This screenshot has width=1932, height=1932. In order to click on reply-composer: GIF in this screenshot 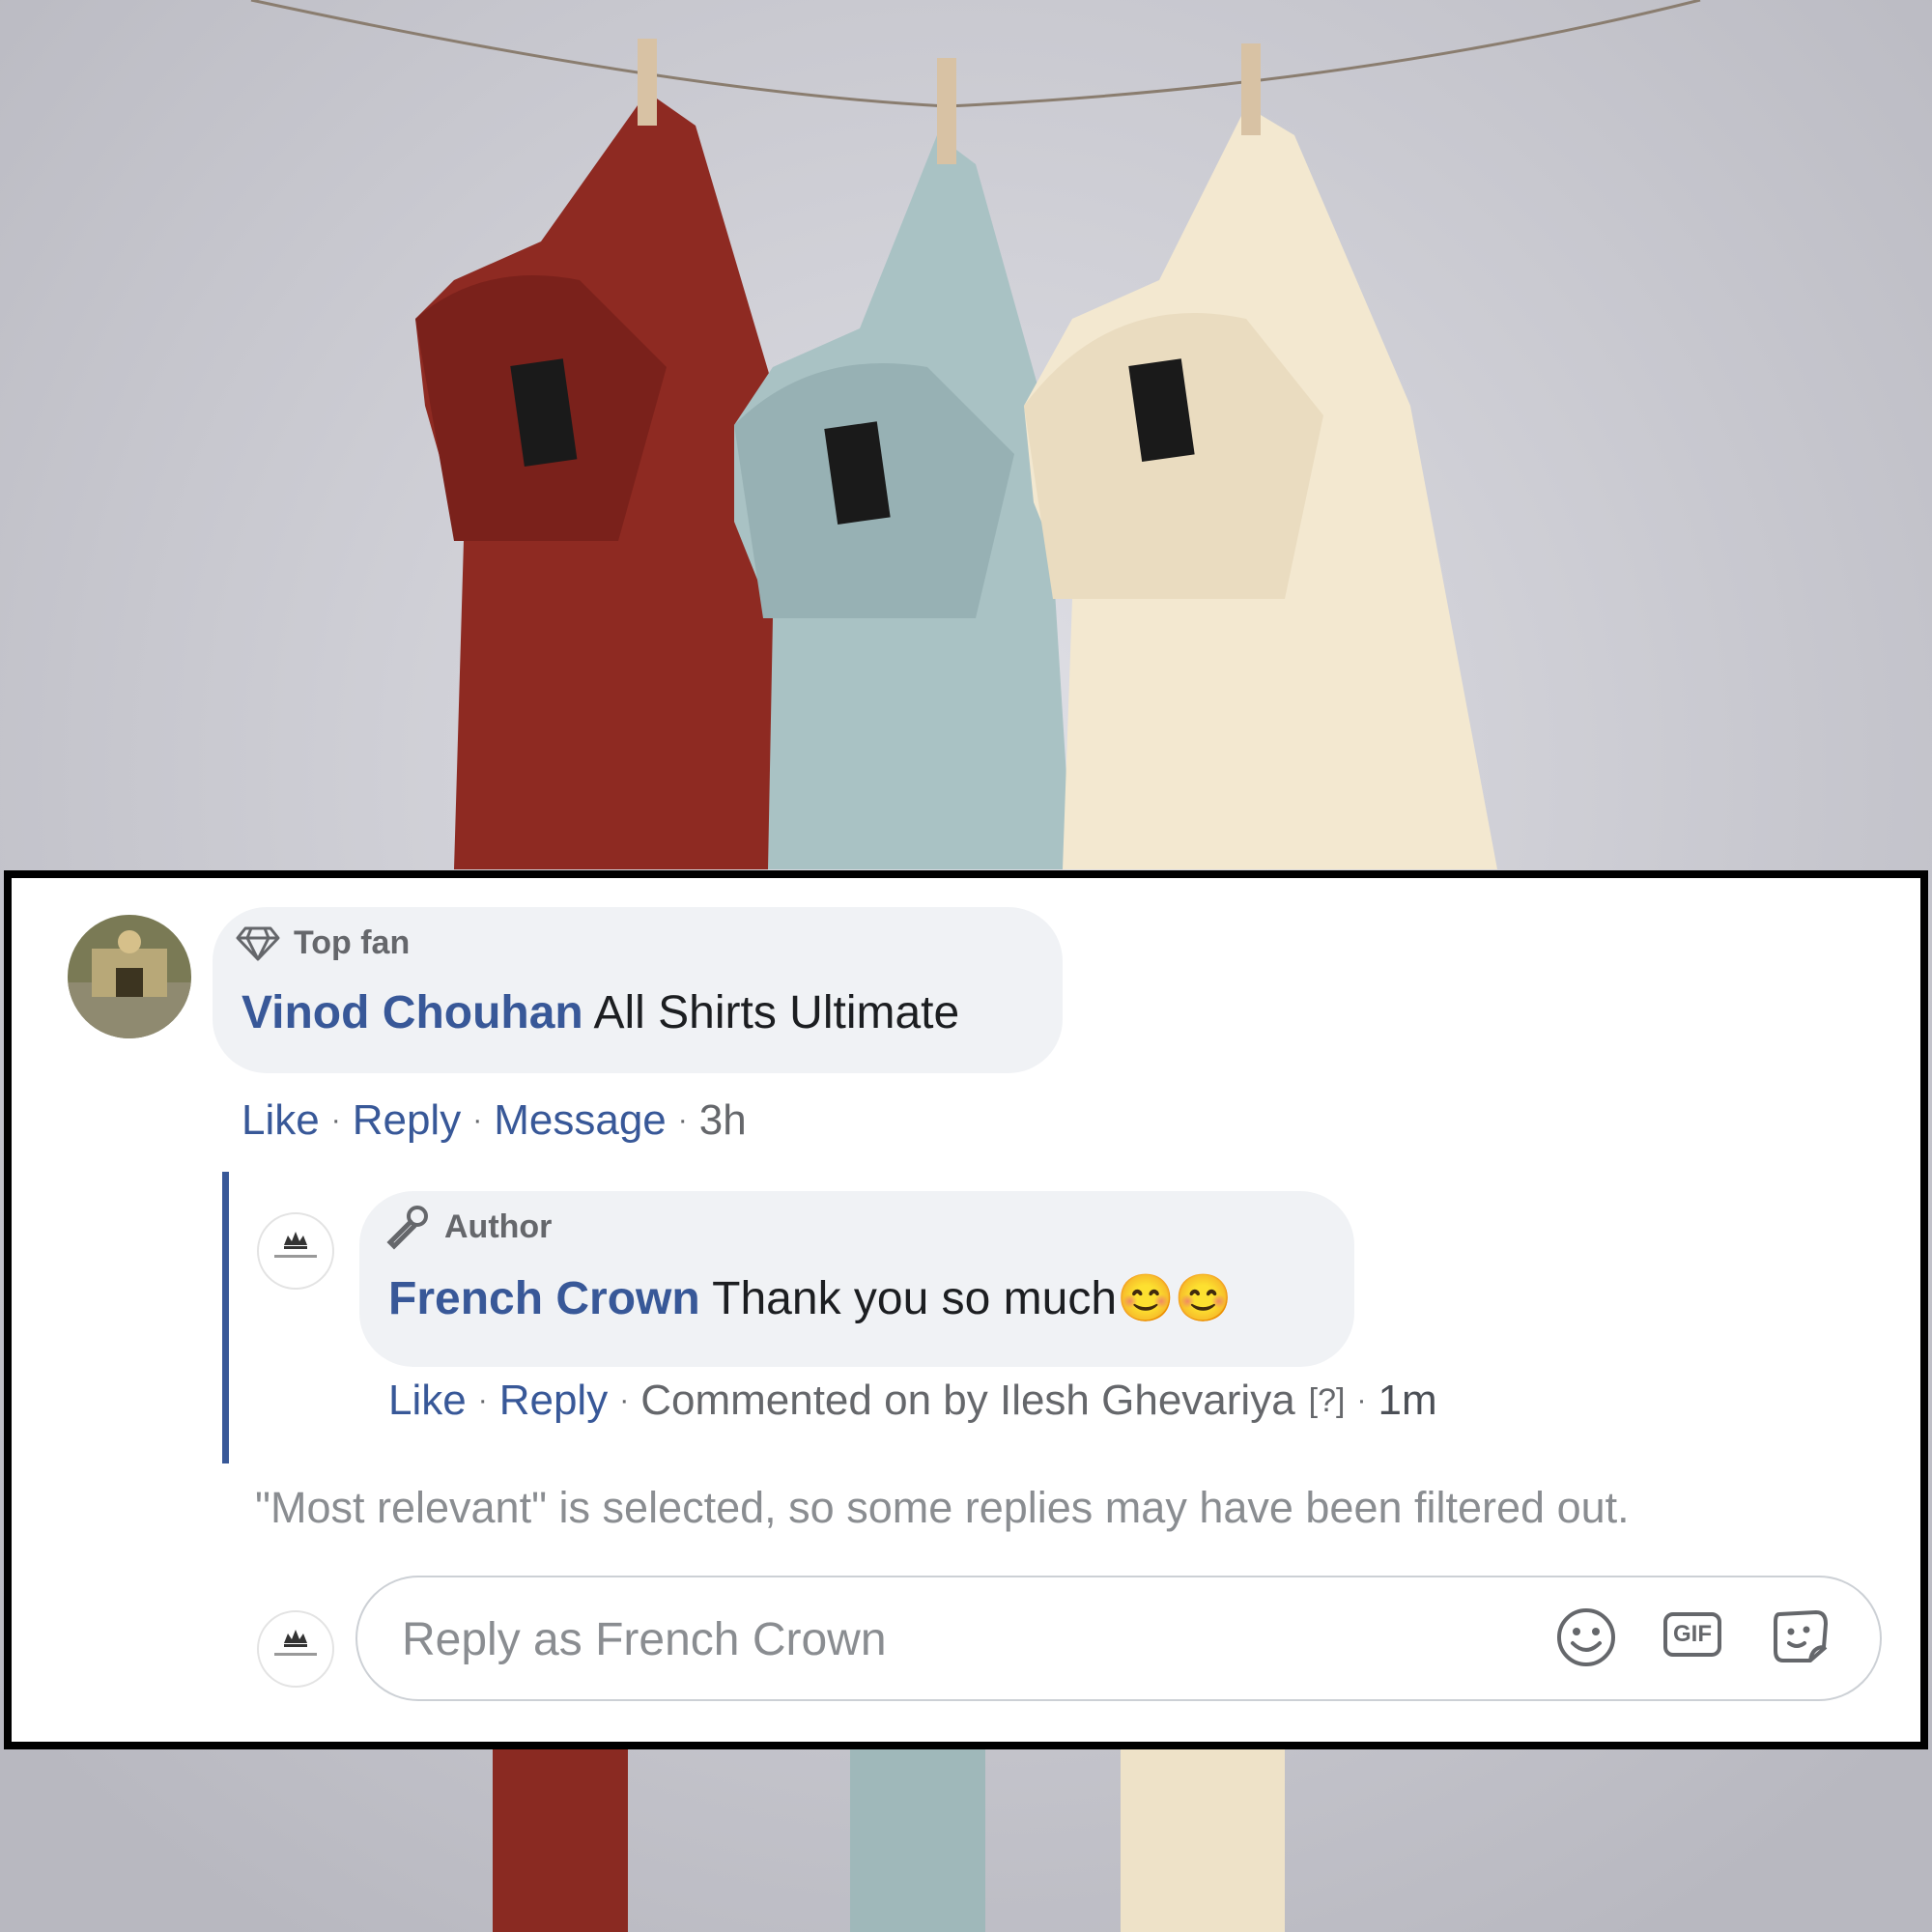, I will do `click(1118, 1638)`.